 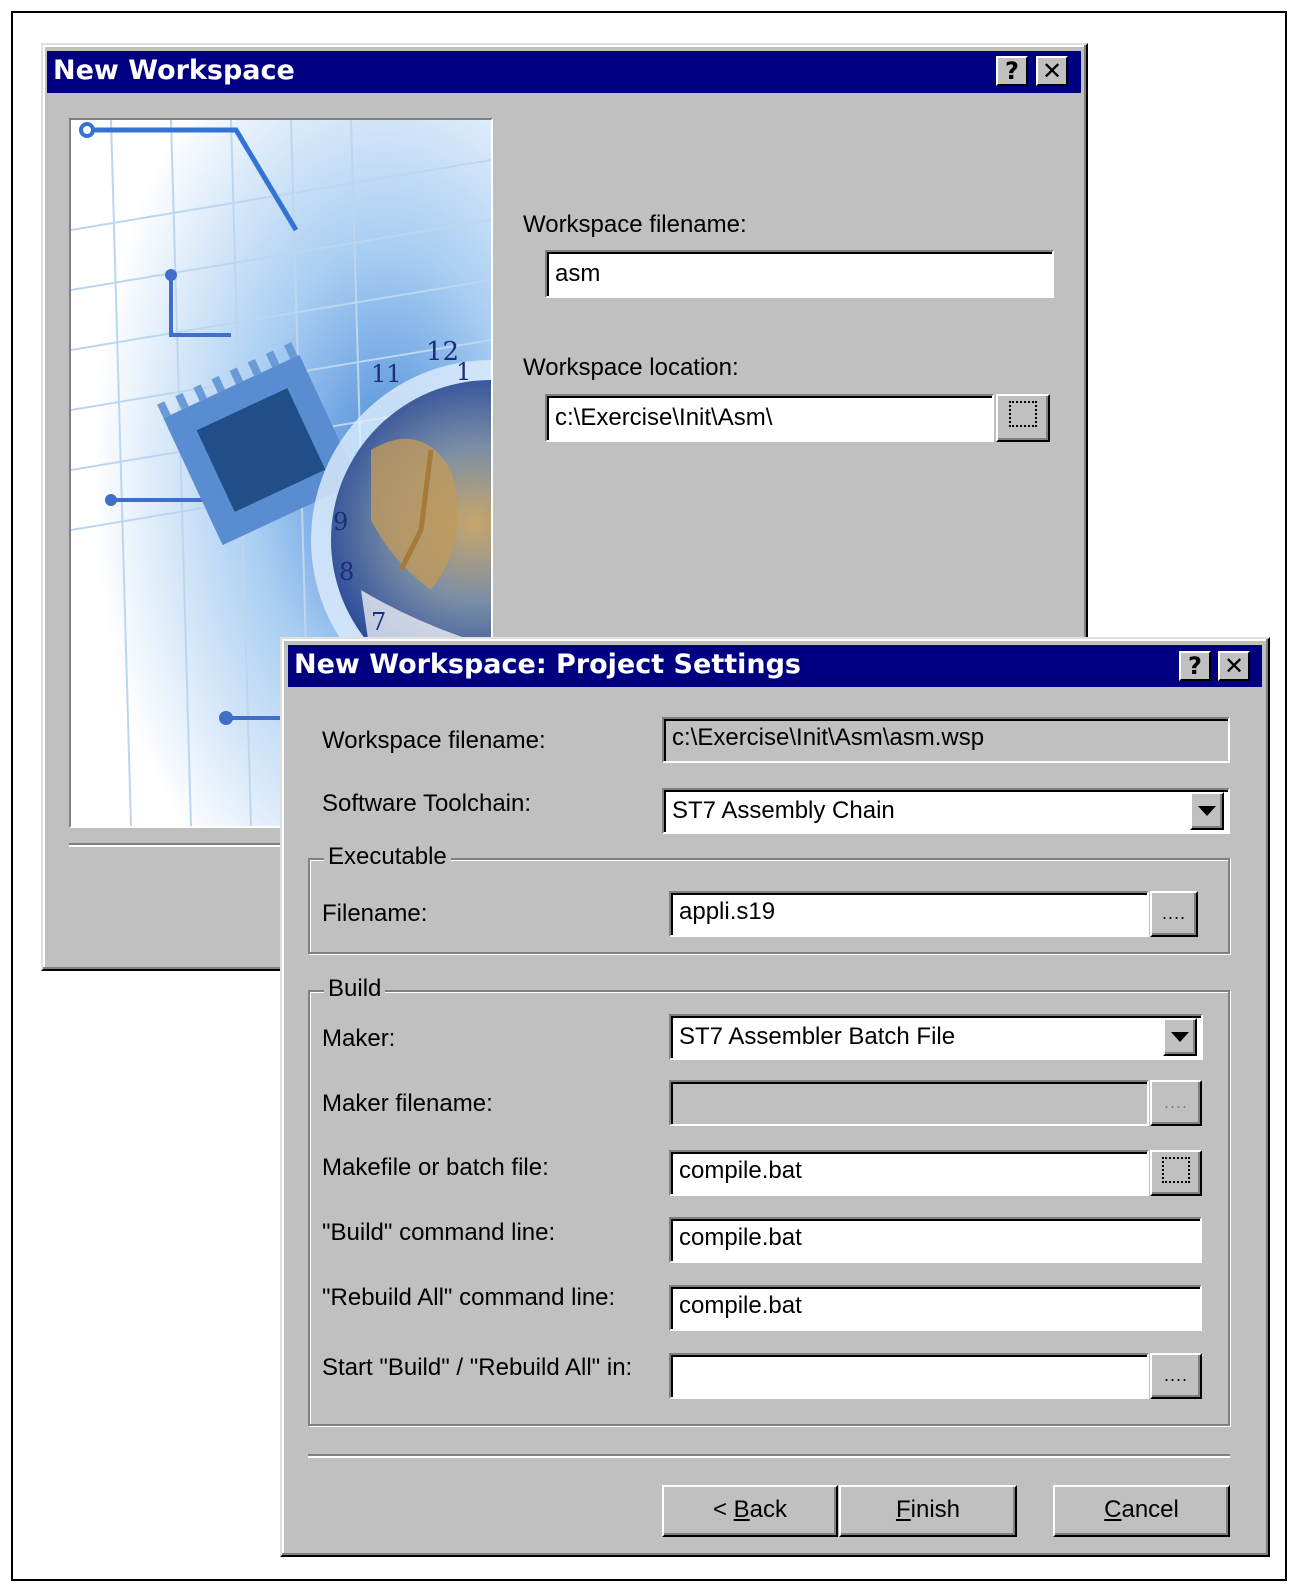 I want to click on software-toolchain-label: Software Toolchain:, so click(x=427, y=803).